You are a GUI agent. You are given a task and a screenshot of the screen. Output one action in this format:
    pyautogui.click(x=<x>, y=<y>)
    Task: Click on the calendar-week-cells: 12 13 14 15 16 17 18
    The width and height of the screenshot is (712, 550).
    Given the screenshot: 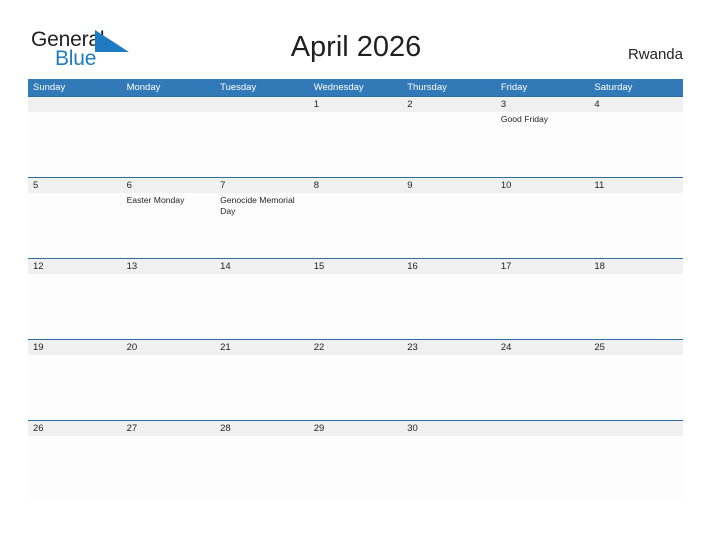 What is the action you would take?
    pyautogui.click(x=355, y=299)
    